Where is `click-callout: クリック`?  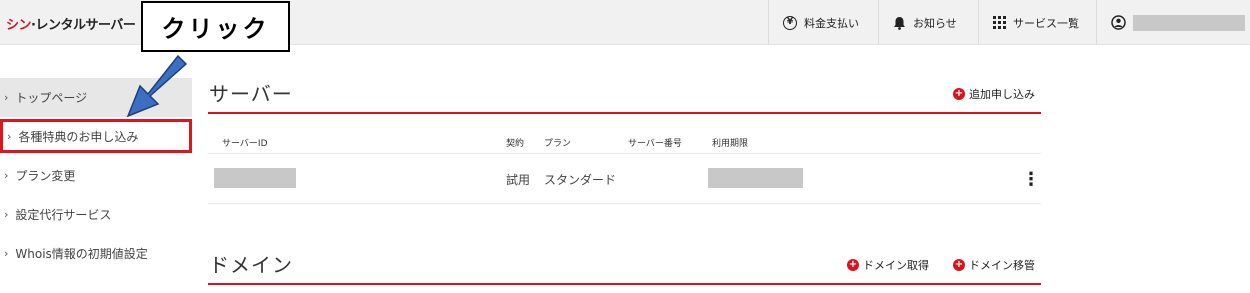
click-callout: クリック is located at coordinates (215, 26).